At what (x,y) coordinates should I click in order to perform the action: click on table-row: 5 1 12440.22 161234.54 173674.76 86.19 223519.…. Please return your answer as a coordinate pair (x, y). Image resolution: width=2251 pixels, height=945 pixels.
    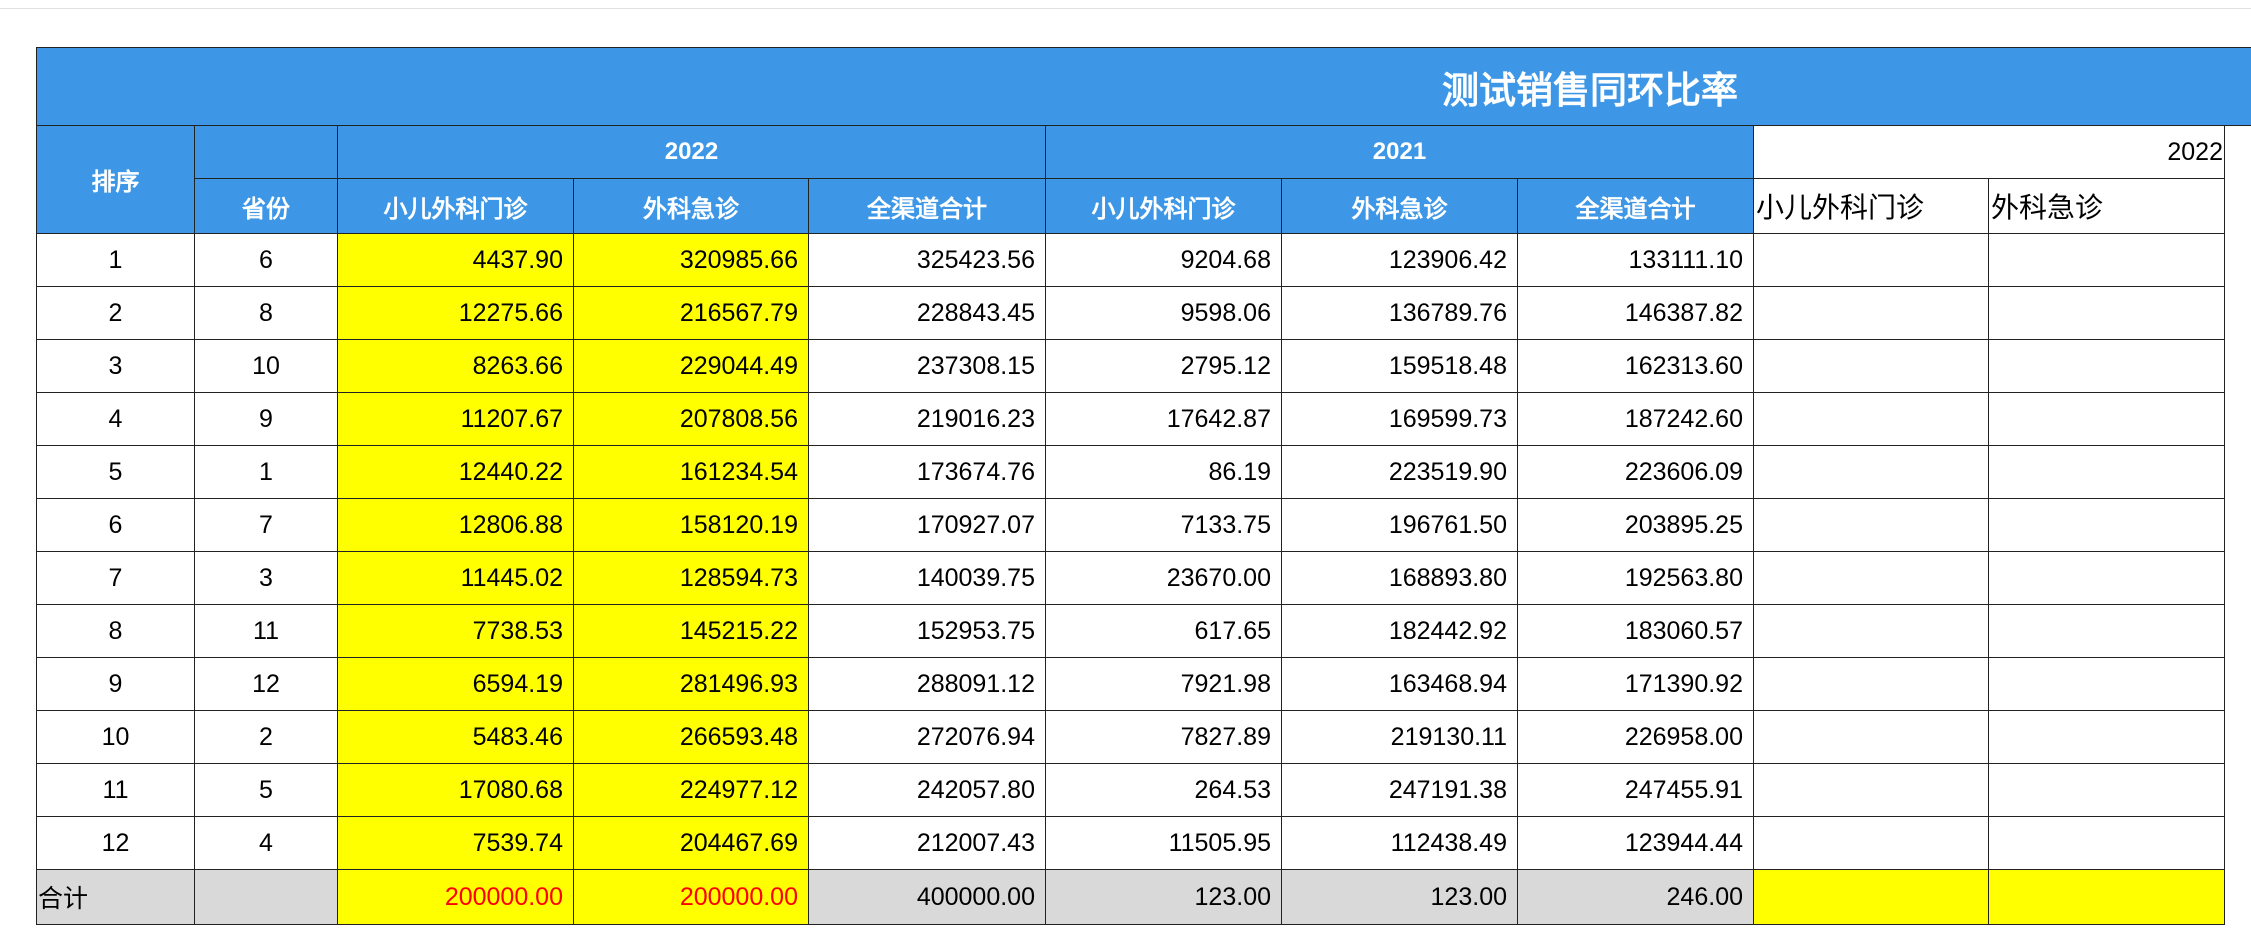
    Looking at the image, I should click on (1143, 472).